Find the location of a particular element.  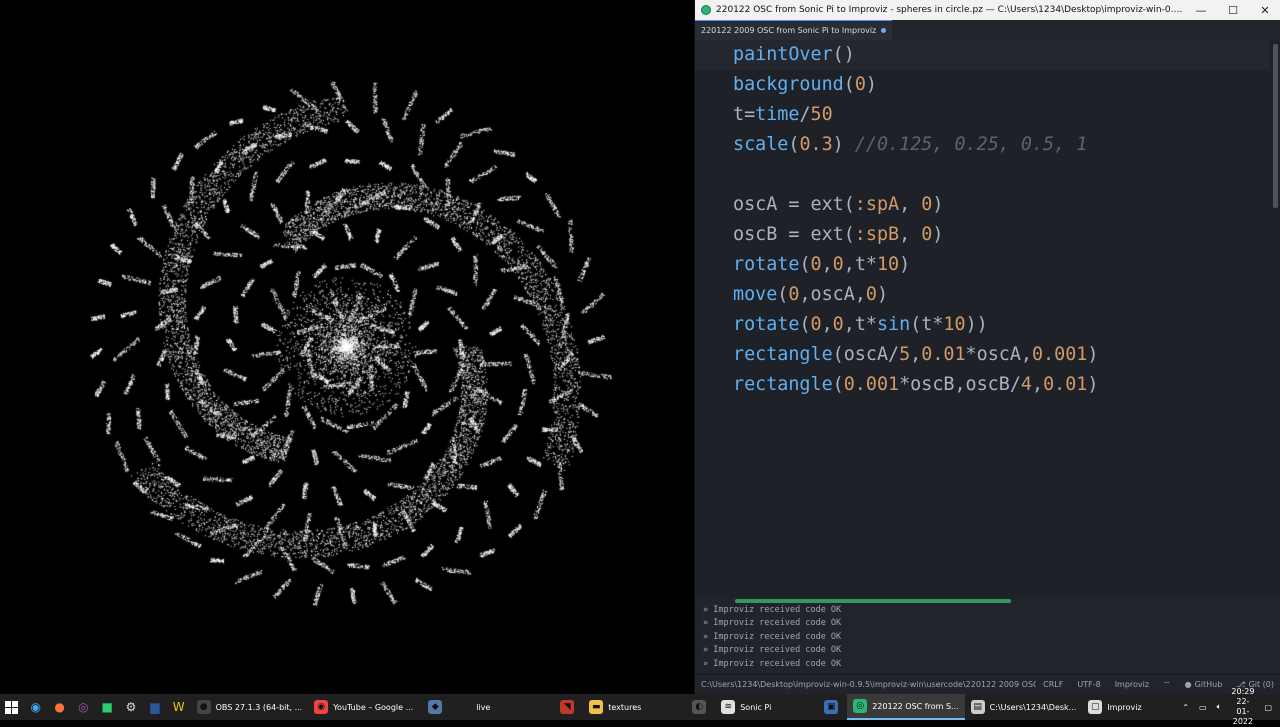

close-button: ✕ is located at coordinates (1264, 10).